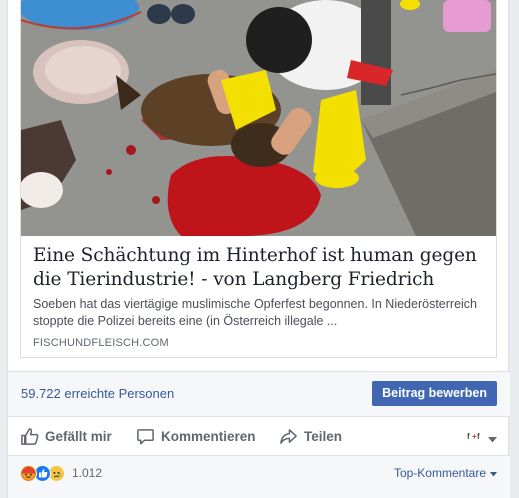  I want to click on reach-count-link: 59.722 erreichte Personen, so click(97, 393).